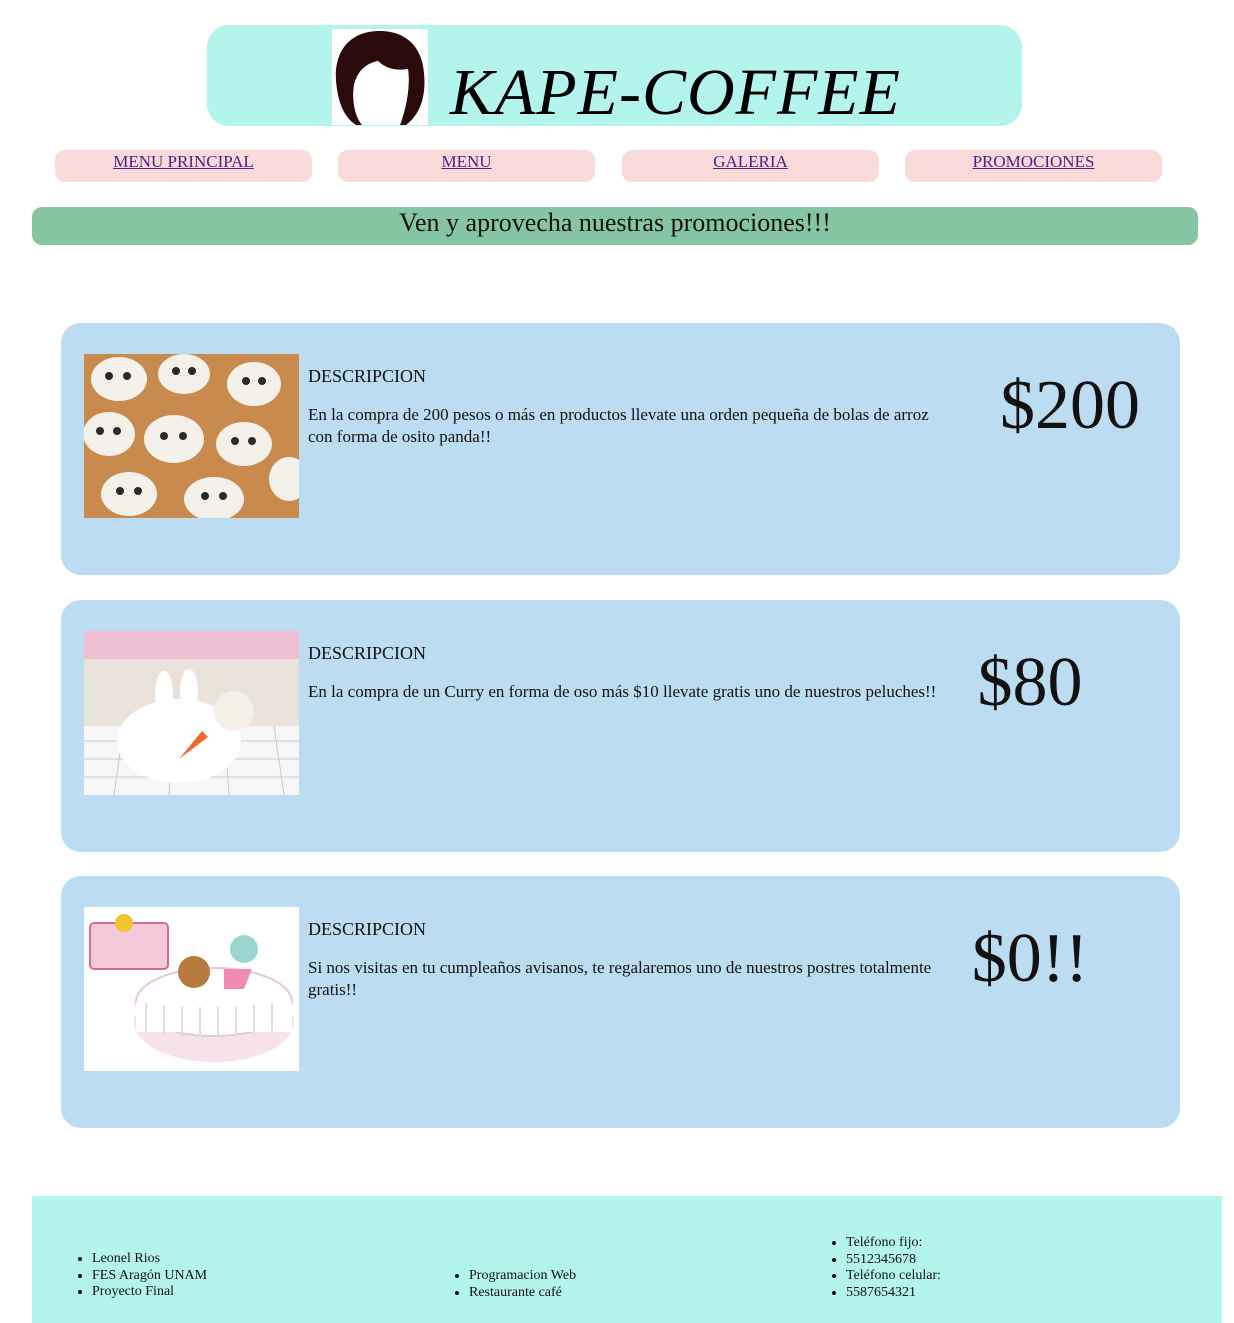  Describe the element at coordinates (149, 1276) in the screenshot. I see `footer-item: FES Aragón UNAM` at that location.